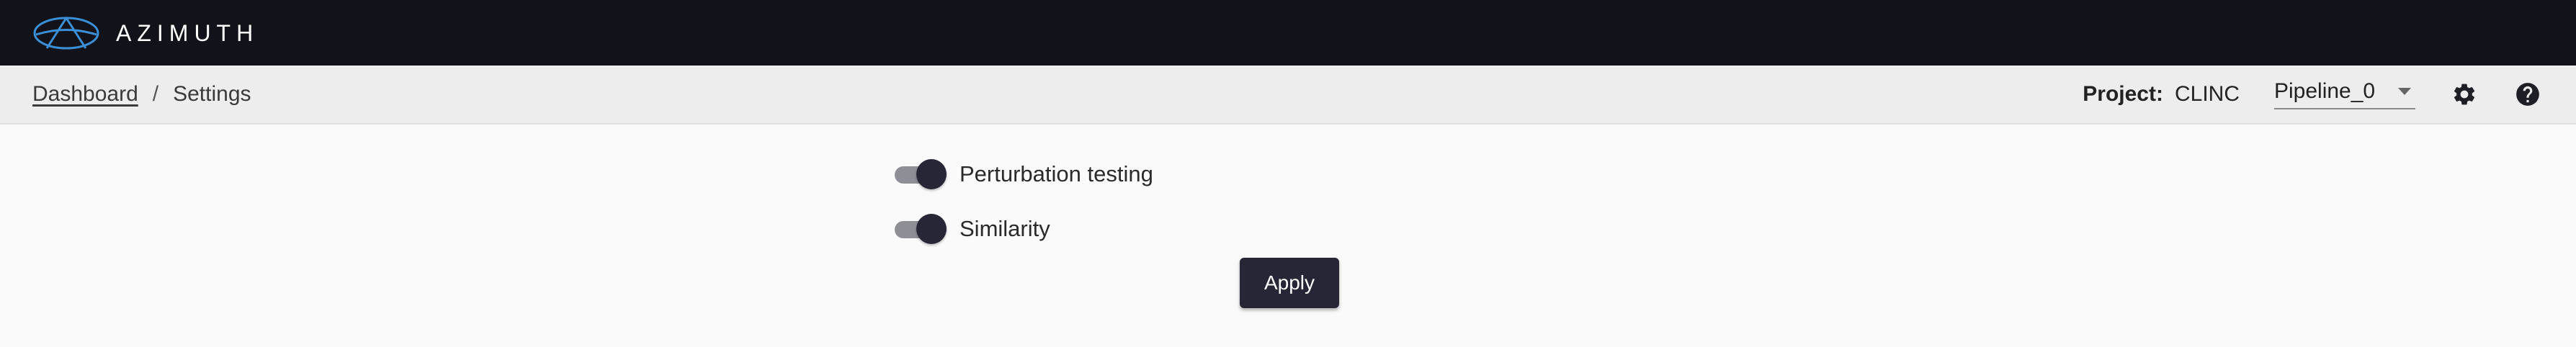 The height and width of the screenshot is (347, 2576). What do you see at coordinates (212, 94) in the screenshot?
I see `breadcrumb-current-page: Settings` at bounding box center [212, 94].